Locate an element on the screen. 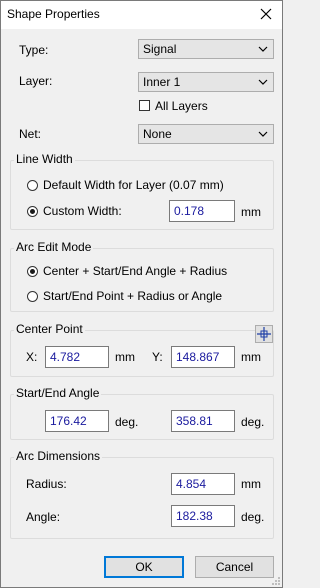  custom-width-label: Custom Width: is located at coordinates (82, 211).